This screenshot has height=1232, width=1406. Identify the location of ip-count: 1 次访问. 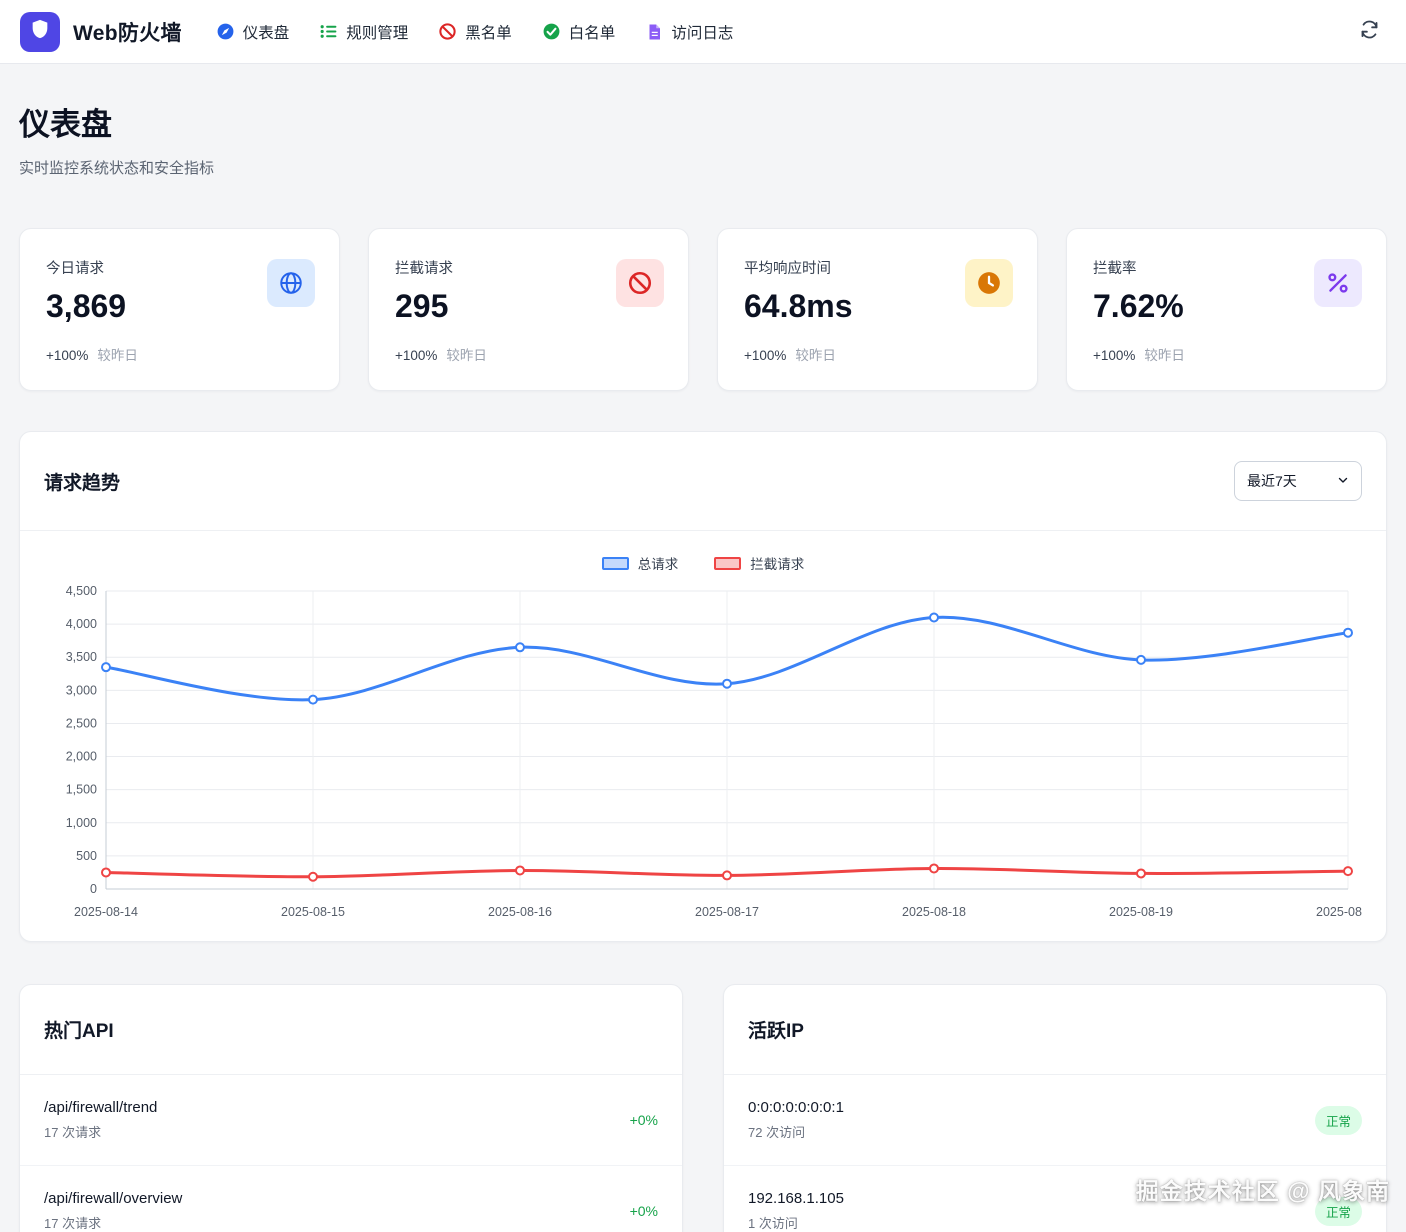
(773, 1223).